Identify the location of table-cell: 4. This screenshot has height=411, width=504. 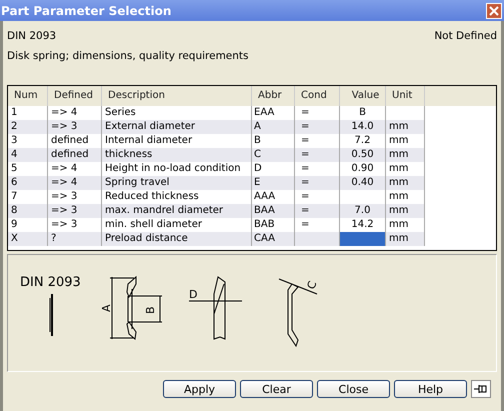
(28, 155).